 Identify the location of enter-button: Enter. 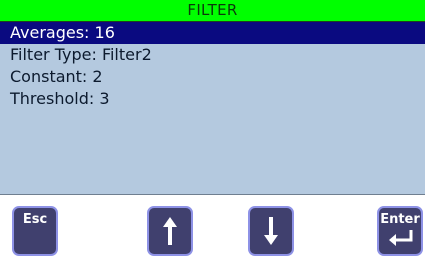
(400, 231).